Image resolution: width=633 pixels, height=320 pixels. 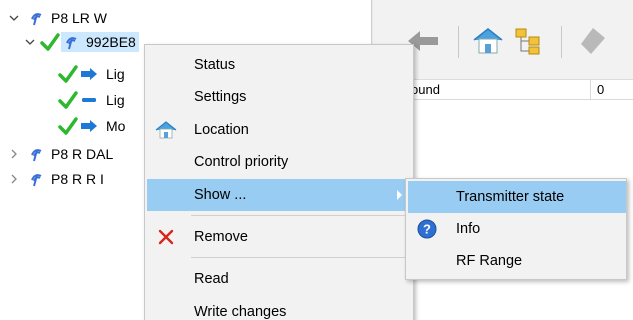 I want to click on menu-item-settings: Settings, so click(x=279, y=97).